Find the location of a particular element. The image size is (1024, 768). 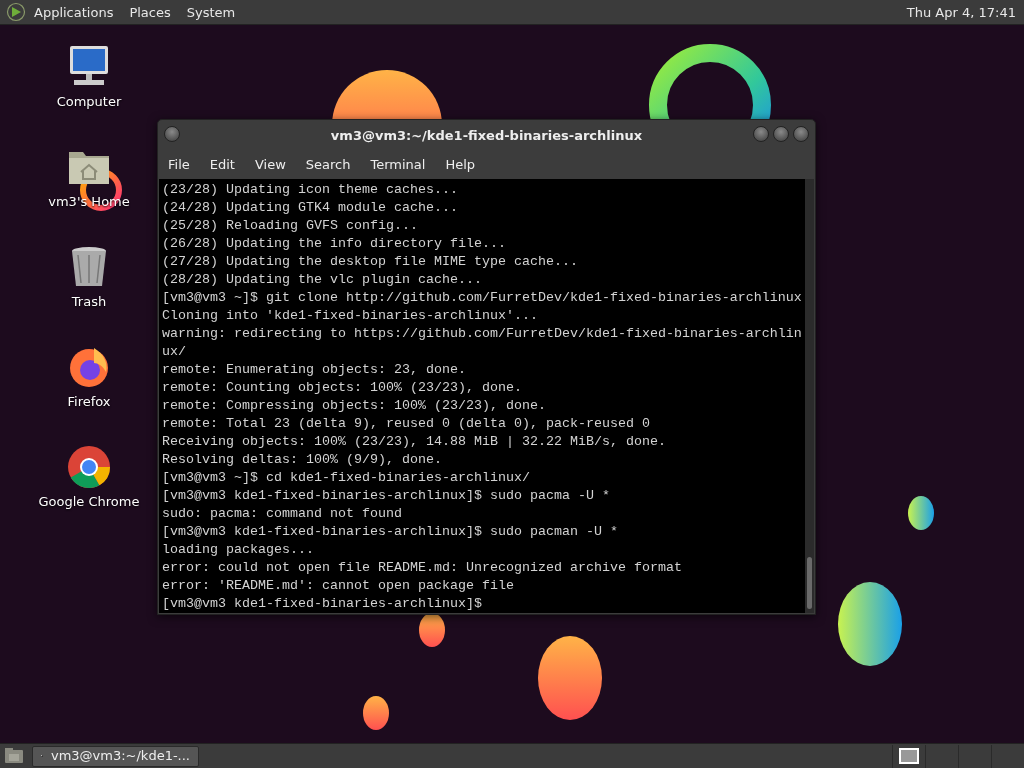

terminal-line: [vm3@vm3 kde1-fixed-binaries-archlinux]$ sudo pacma -U * is located at coordinates (386, 496).